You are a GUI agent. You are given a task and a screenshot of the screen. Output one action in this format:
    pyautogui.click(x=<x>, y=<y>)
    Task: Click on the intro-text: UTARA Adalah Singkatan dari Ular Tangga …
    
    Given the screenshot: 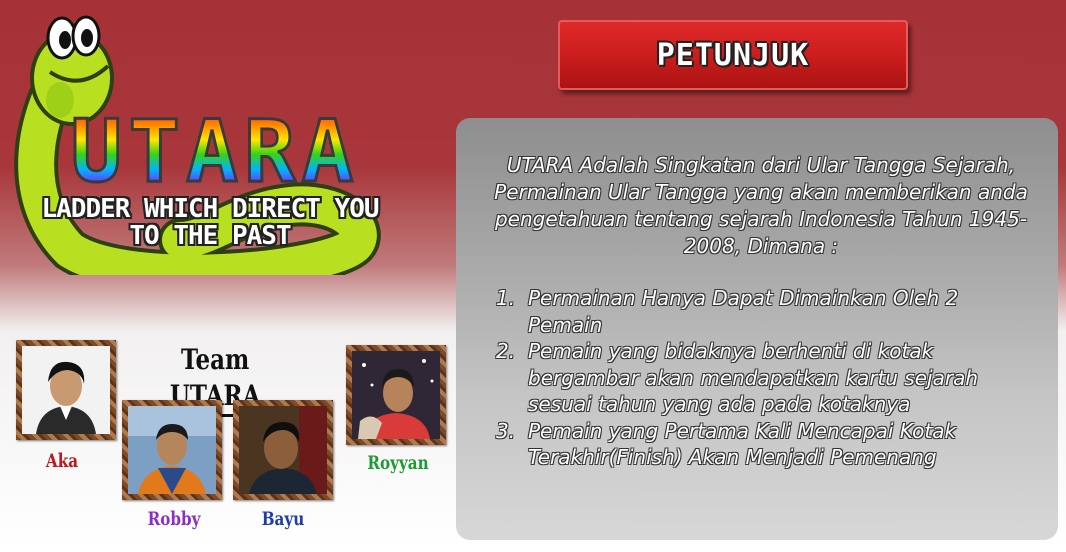 What is the action you would take?
    pyautogui.click(x=761, y=205)
    